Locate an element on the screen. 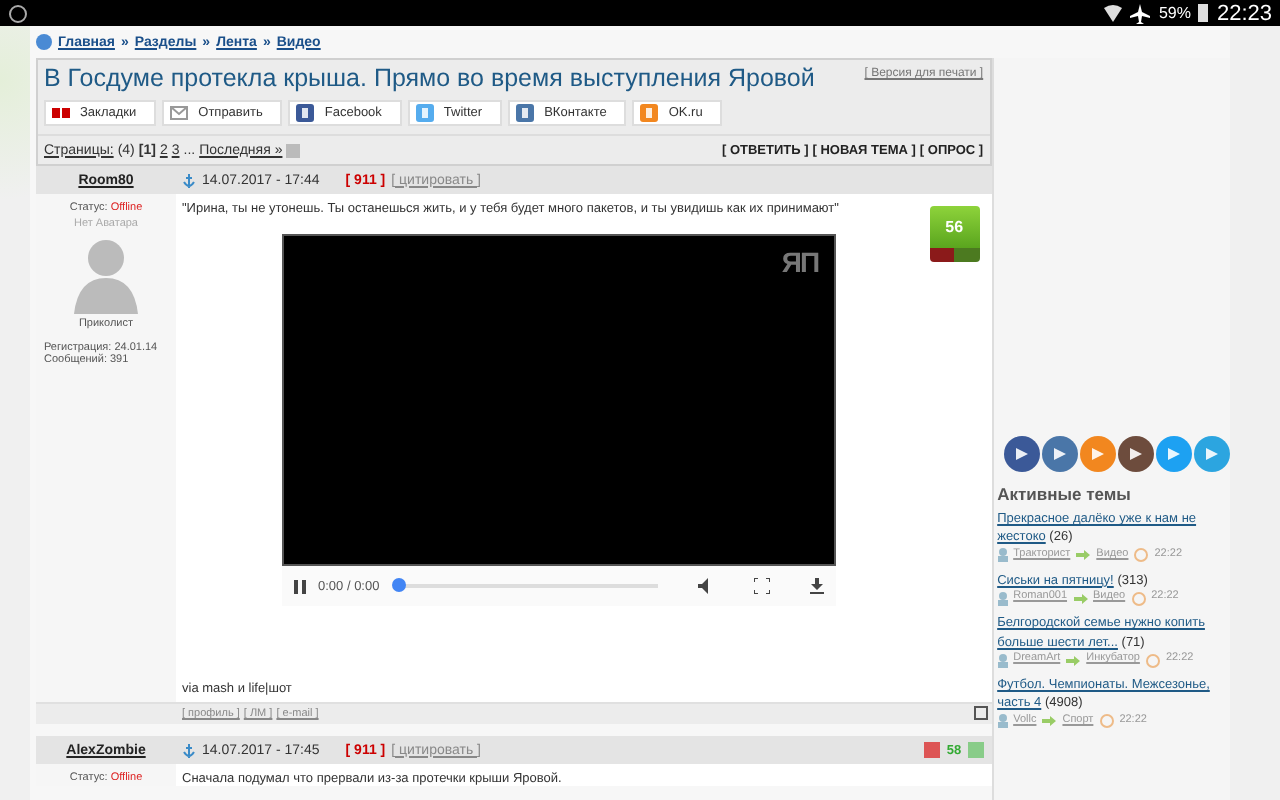  battery-percent: 59% is located at coordinates (1174, 13).